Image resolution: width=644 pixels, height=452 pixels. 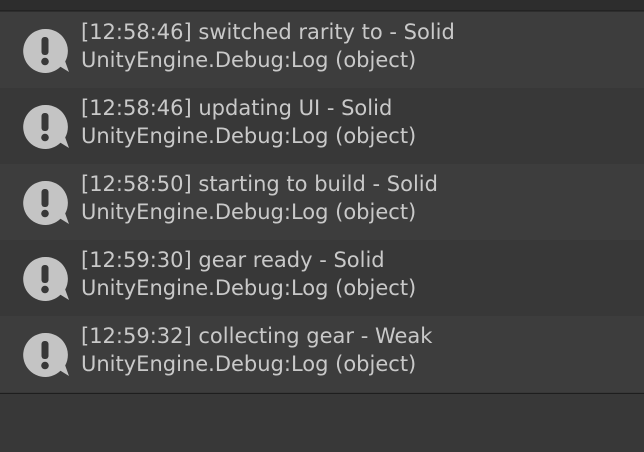 I want to click on log-message: [12:58:46] updating UI - Solid, so click(x=237, y=108).